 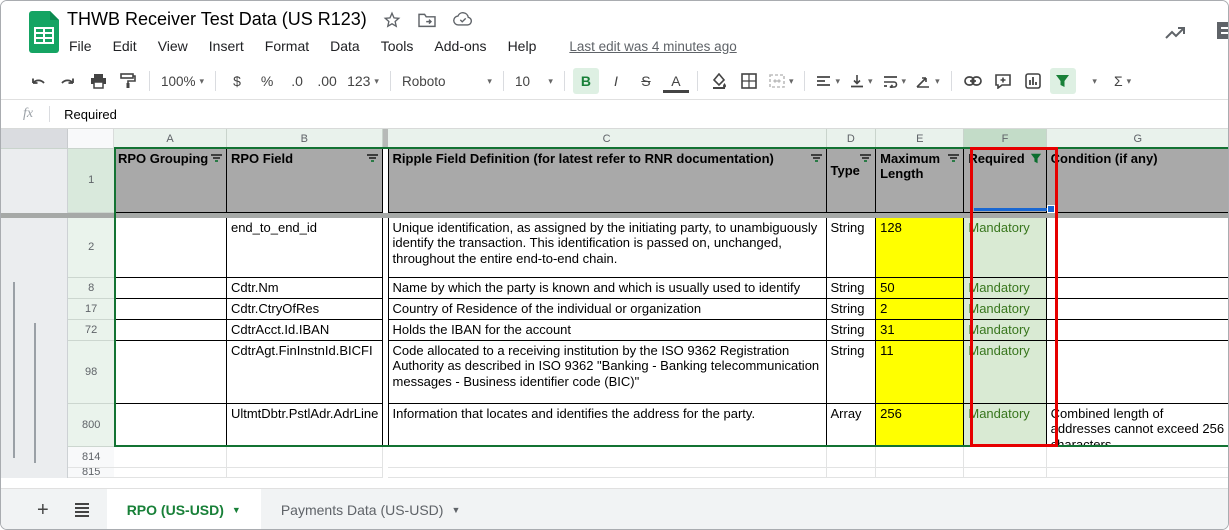 I want to click on text-rotation-button, so click(x=928, y=81).